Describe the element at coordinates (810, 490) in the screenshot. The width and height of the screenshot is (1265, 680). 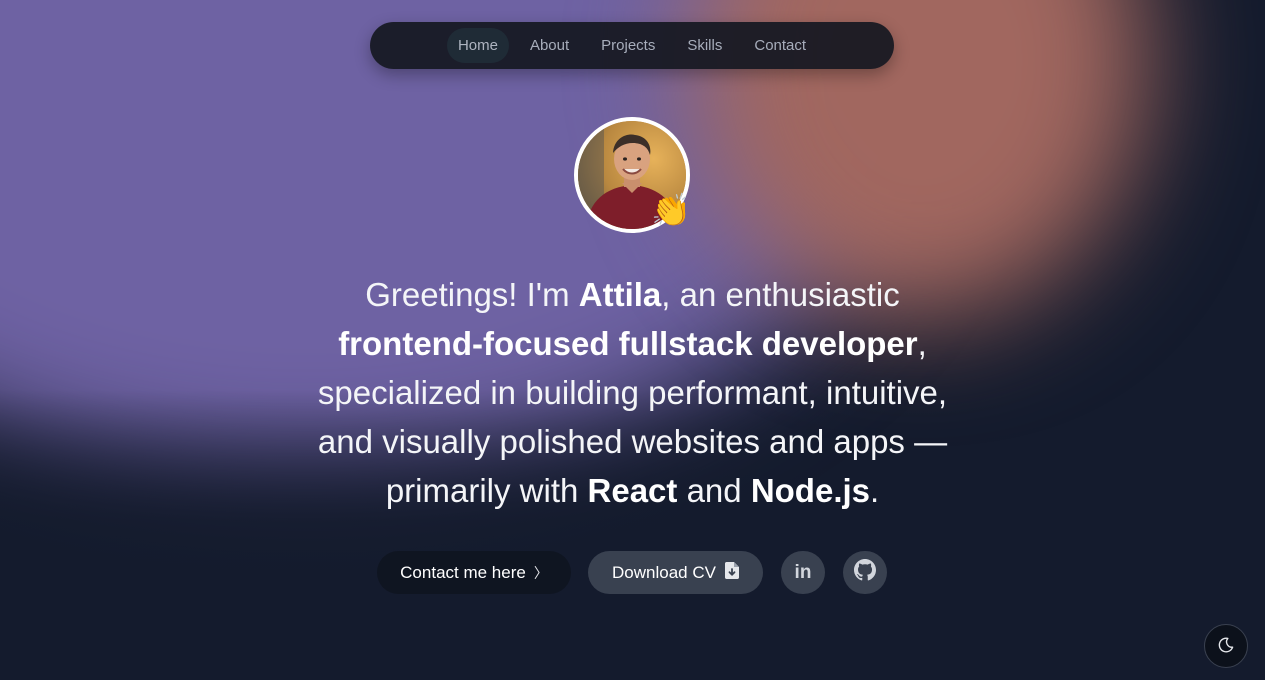
I see `headline-tech-node: Node.js` at that location.